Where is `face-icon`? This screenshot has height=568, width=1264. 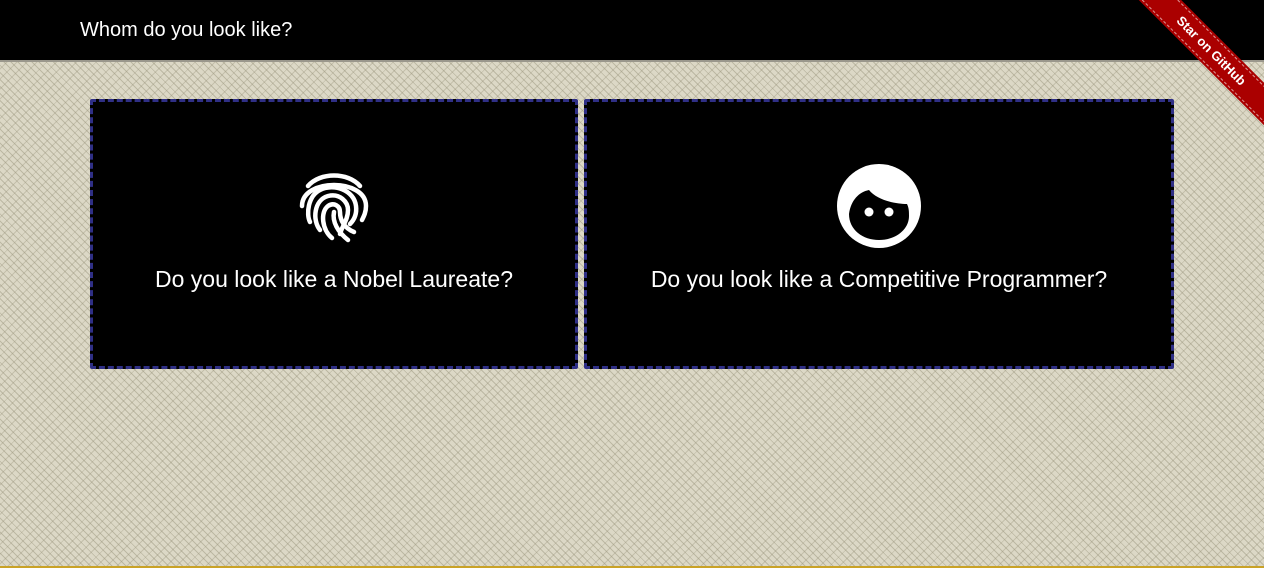
face-icon is located at coordinates (879, 206).